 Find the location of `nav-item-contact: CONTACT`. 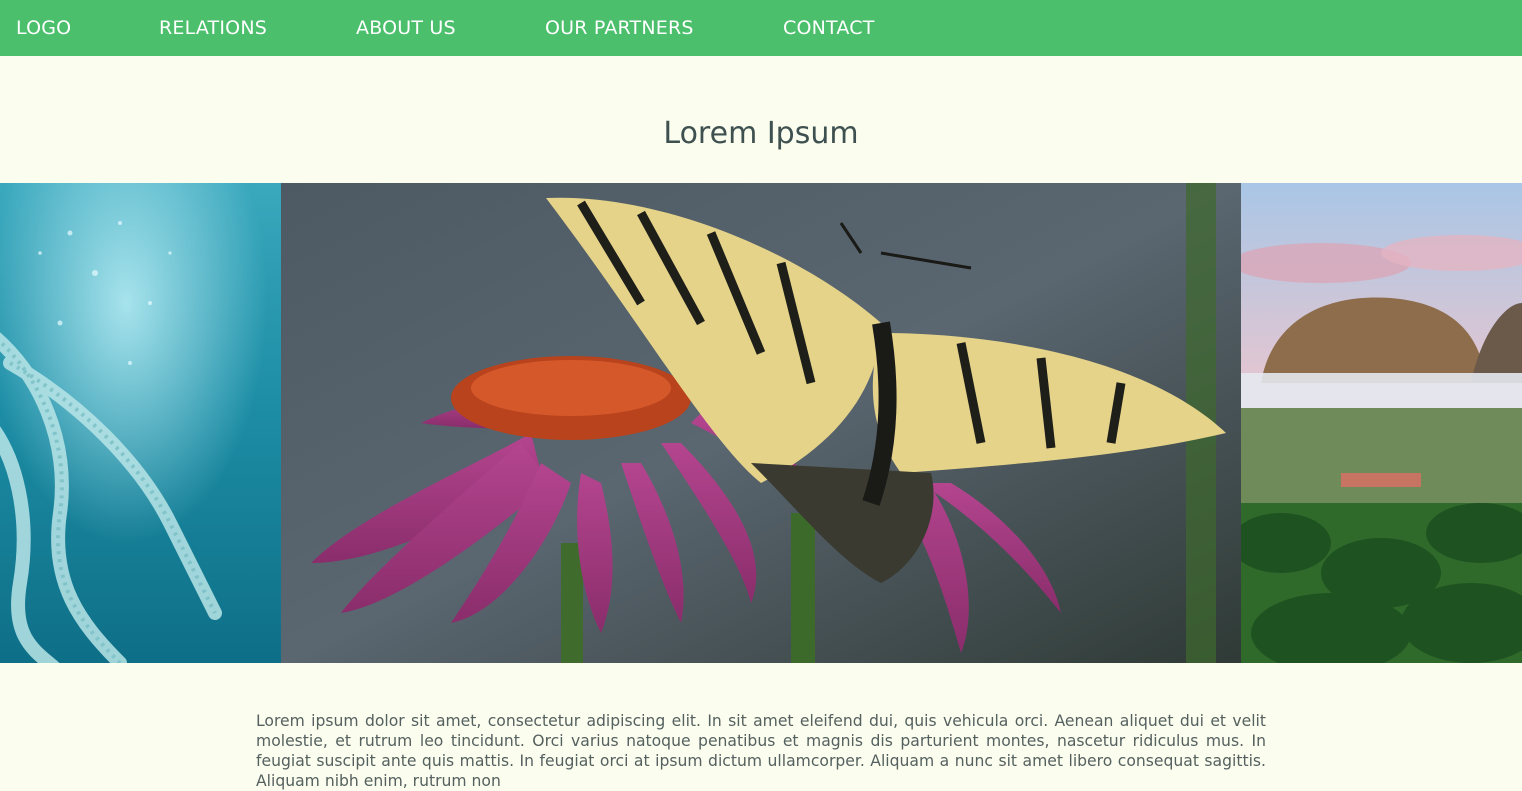

nav-item-contact: CONTACT is located at coordinates (829, 28).